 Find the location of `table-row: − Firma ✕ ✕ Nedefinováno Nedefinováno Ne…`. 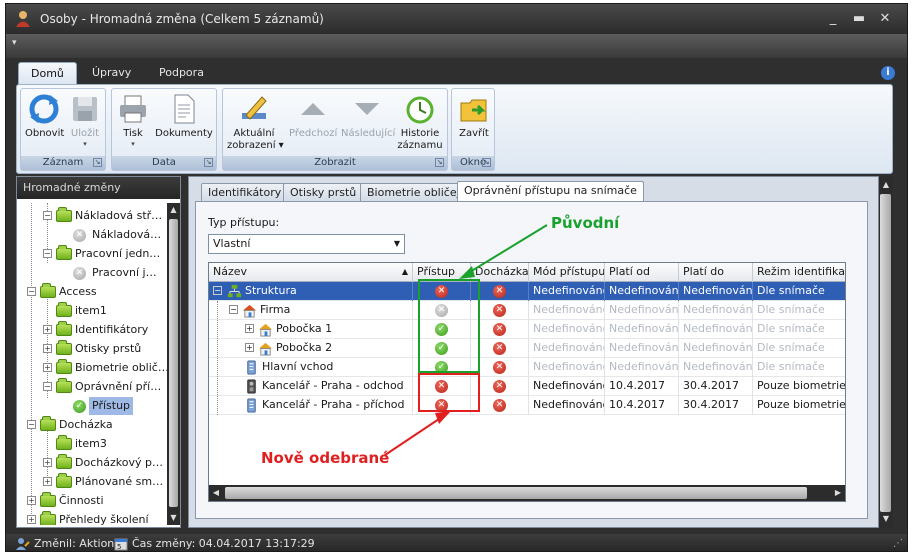

table-row: − Firma ✕ ✕ Nedefinováno Nedefinováno Ne… is located at coordinates (527, 310).